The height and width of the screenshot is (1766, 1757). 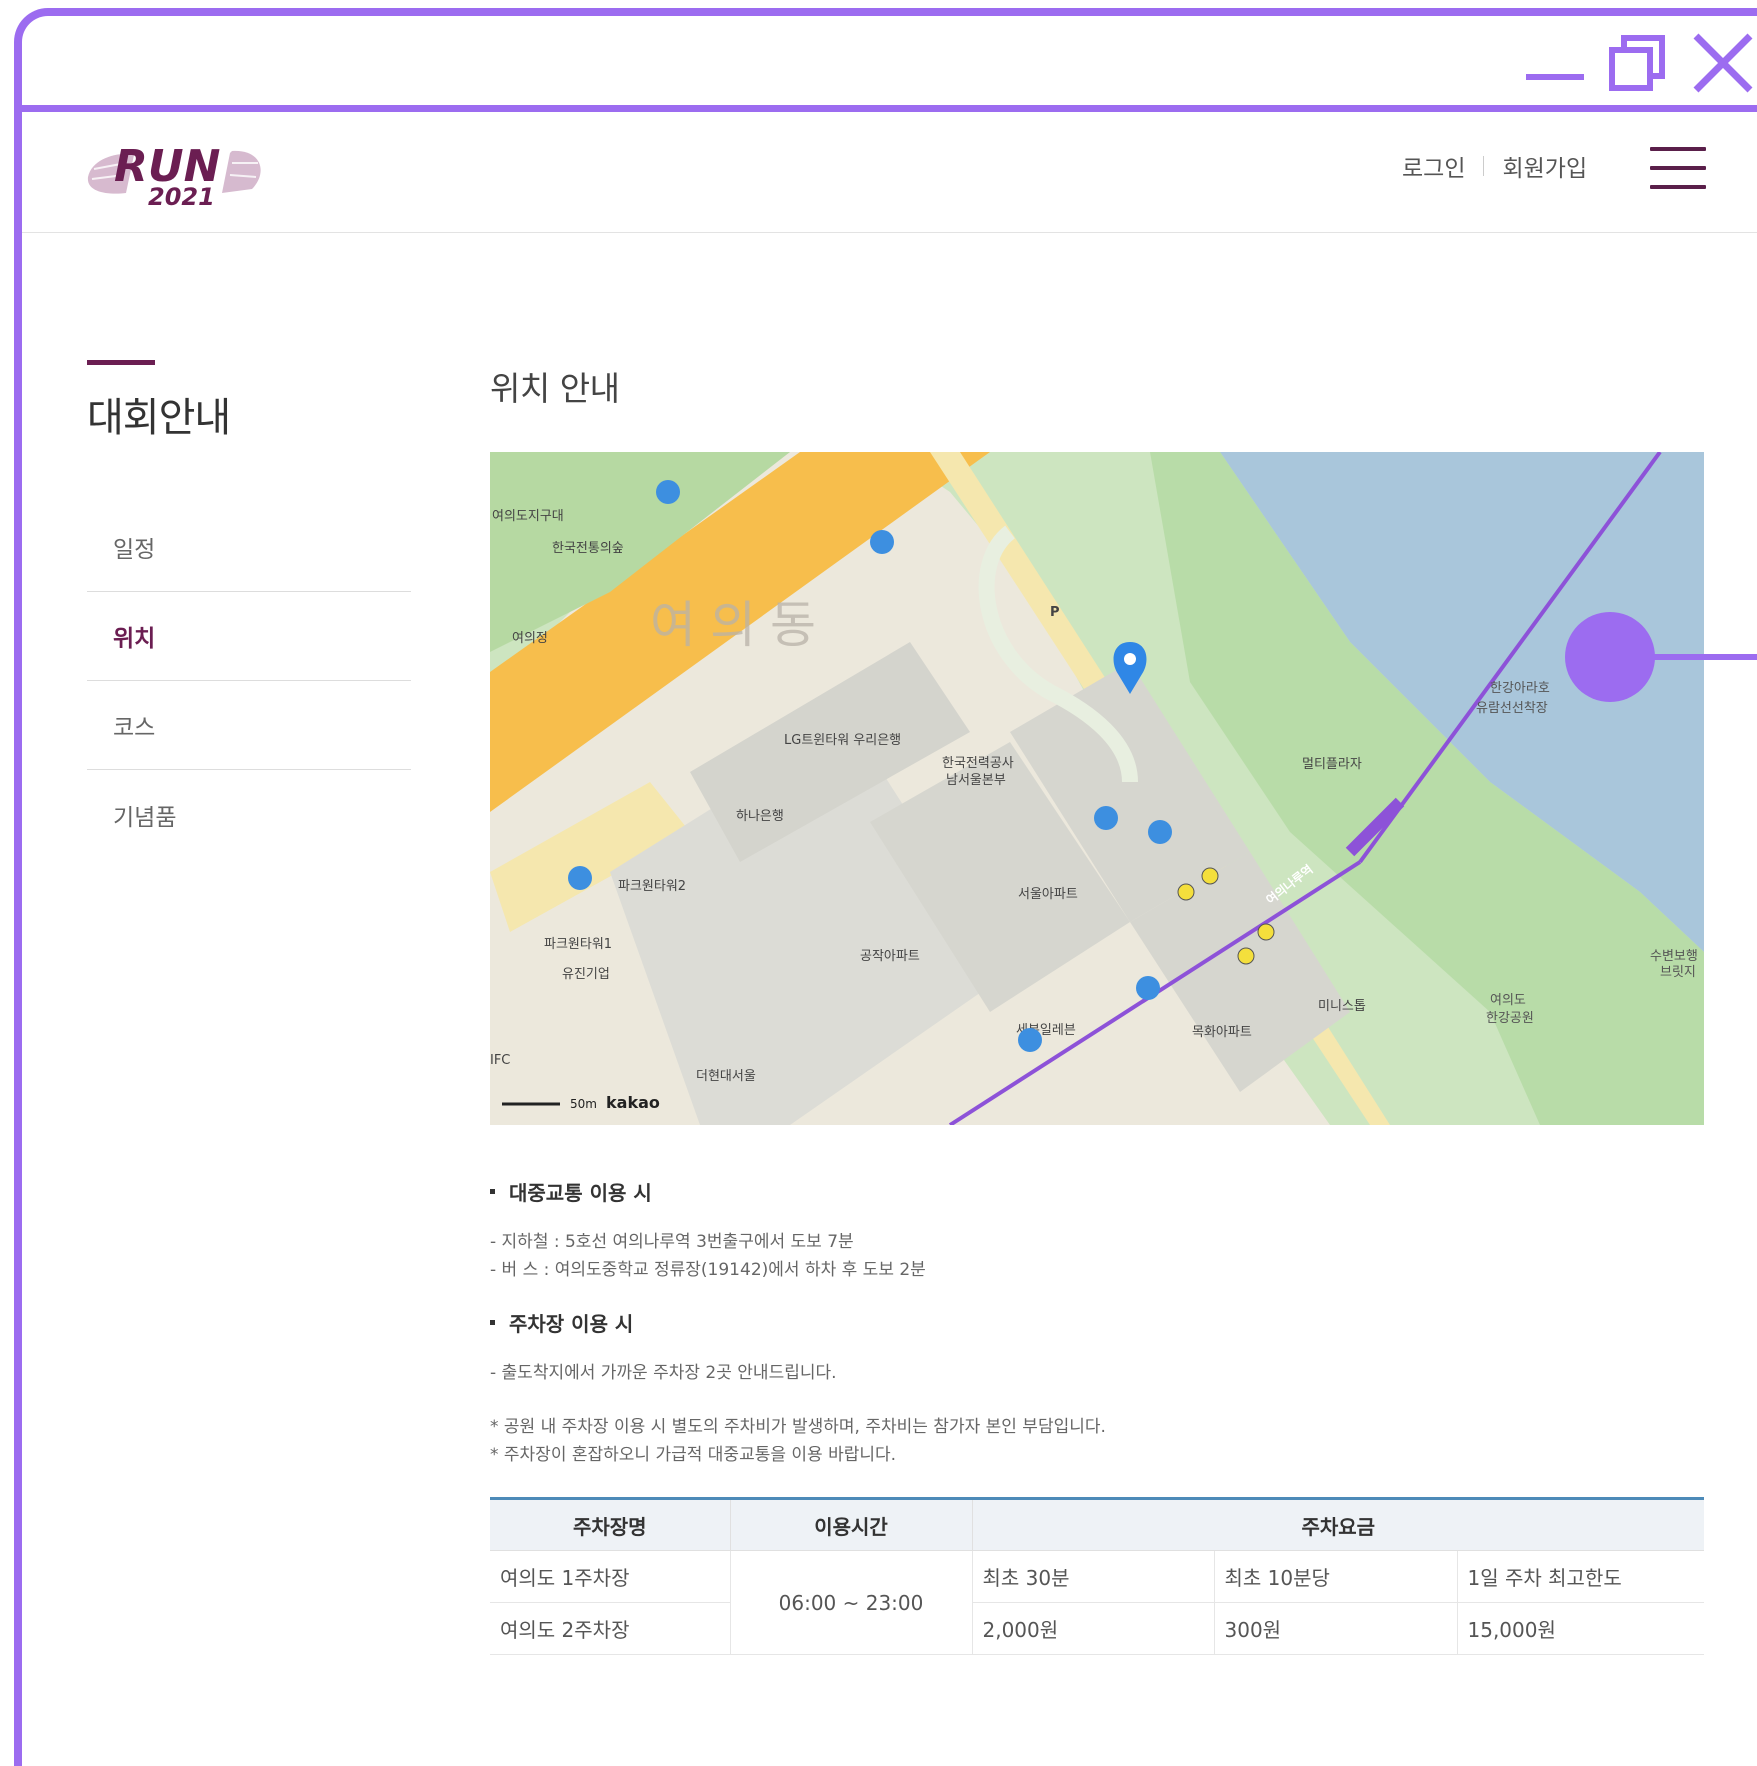 I want to click on svg-text: 한국전통의숲, so click(x=588, y=548).